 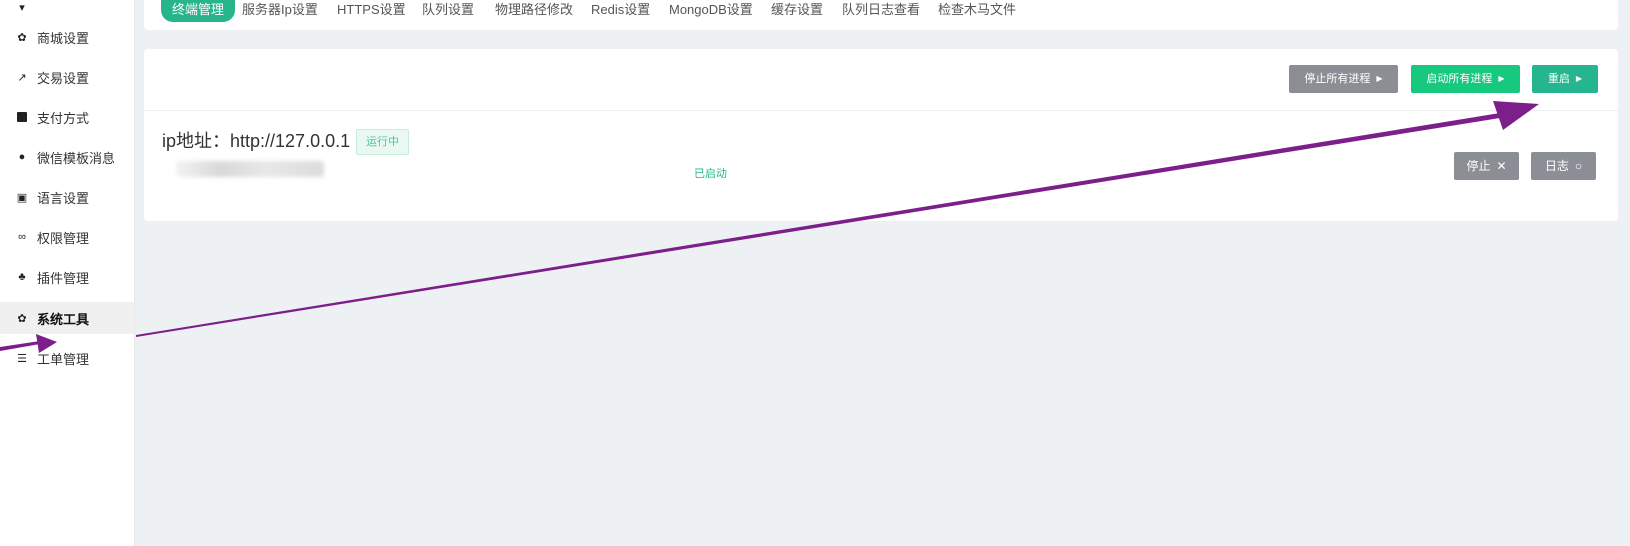 I want to click on sidebar-item-language: ▣ 语言设置, so click(x=67, y=197).